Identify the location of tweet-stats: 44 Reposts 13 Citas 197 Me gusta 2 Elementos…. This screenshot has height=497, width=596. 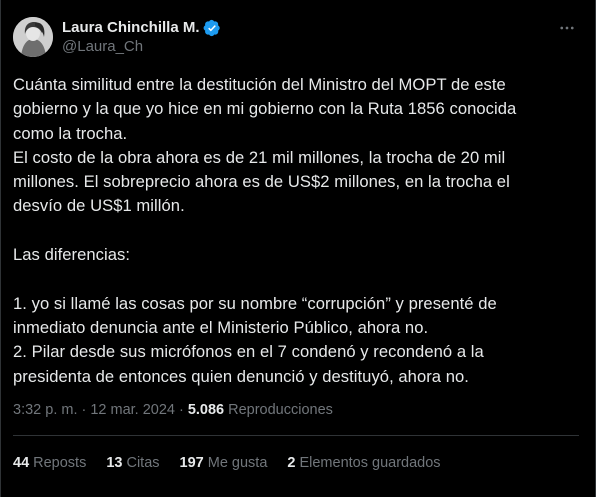
(237, 463).